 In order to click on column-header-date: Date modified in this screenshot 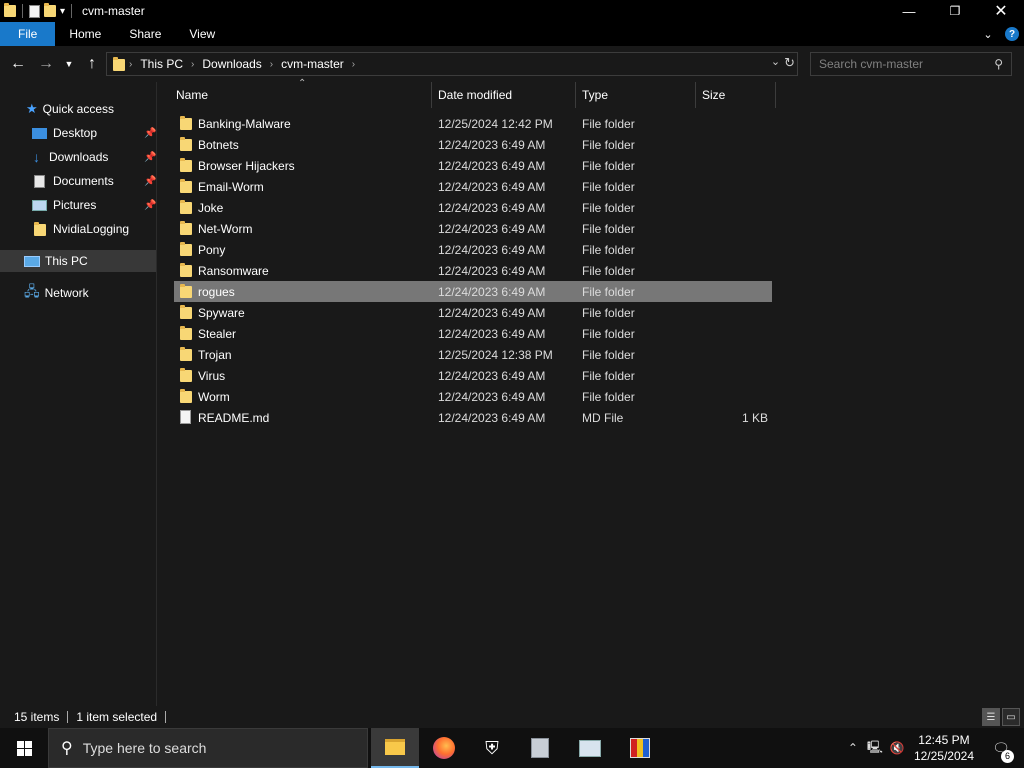, I will do `click(504, 95)`.